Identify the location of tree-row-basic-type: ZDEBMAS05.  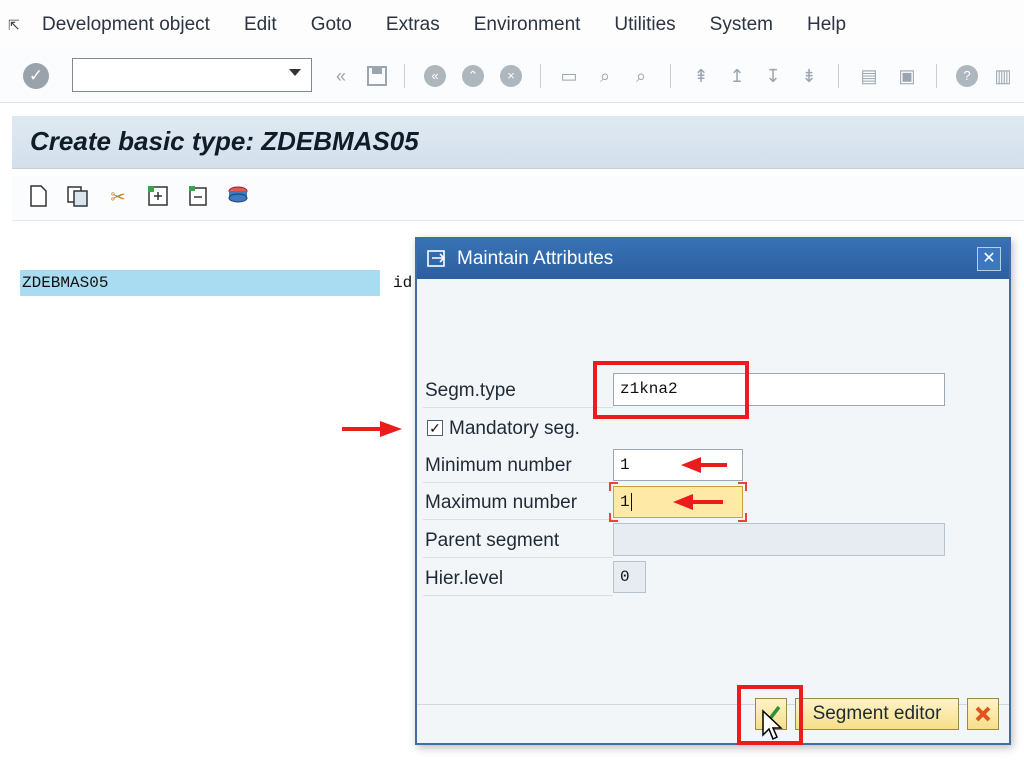
(200, 283).